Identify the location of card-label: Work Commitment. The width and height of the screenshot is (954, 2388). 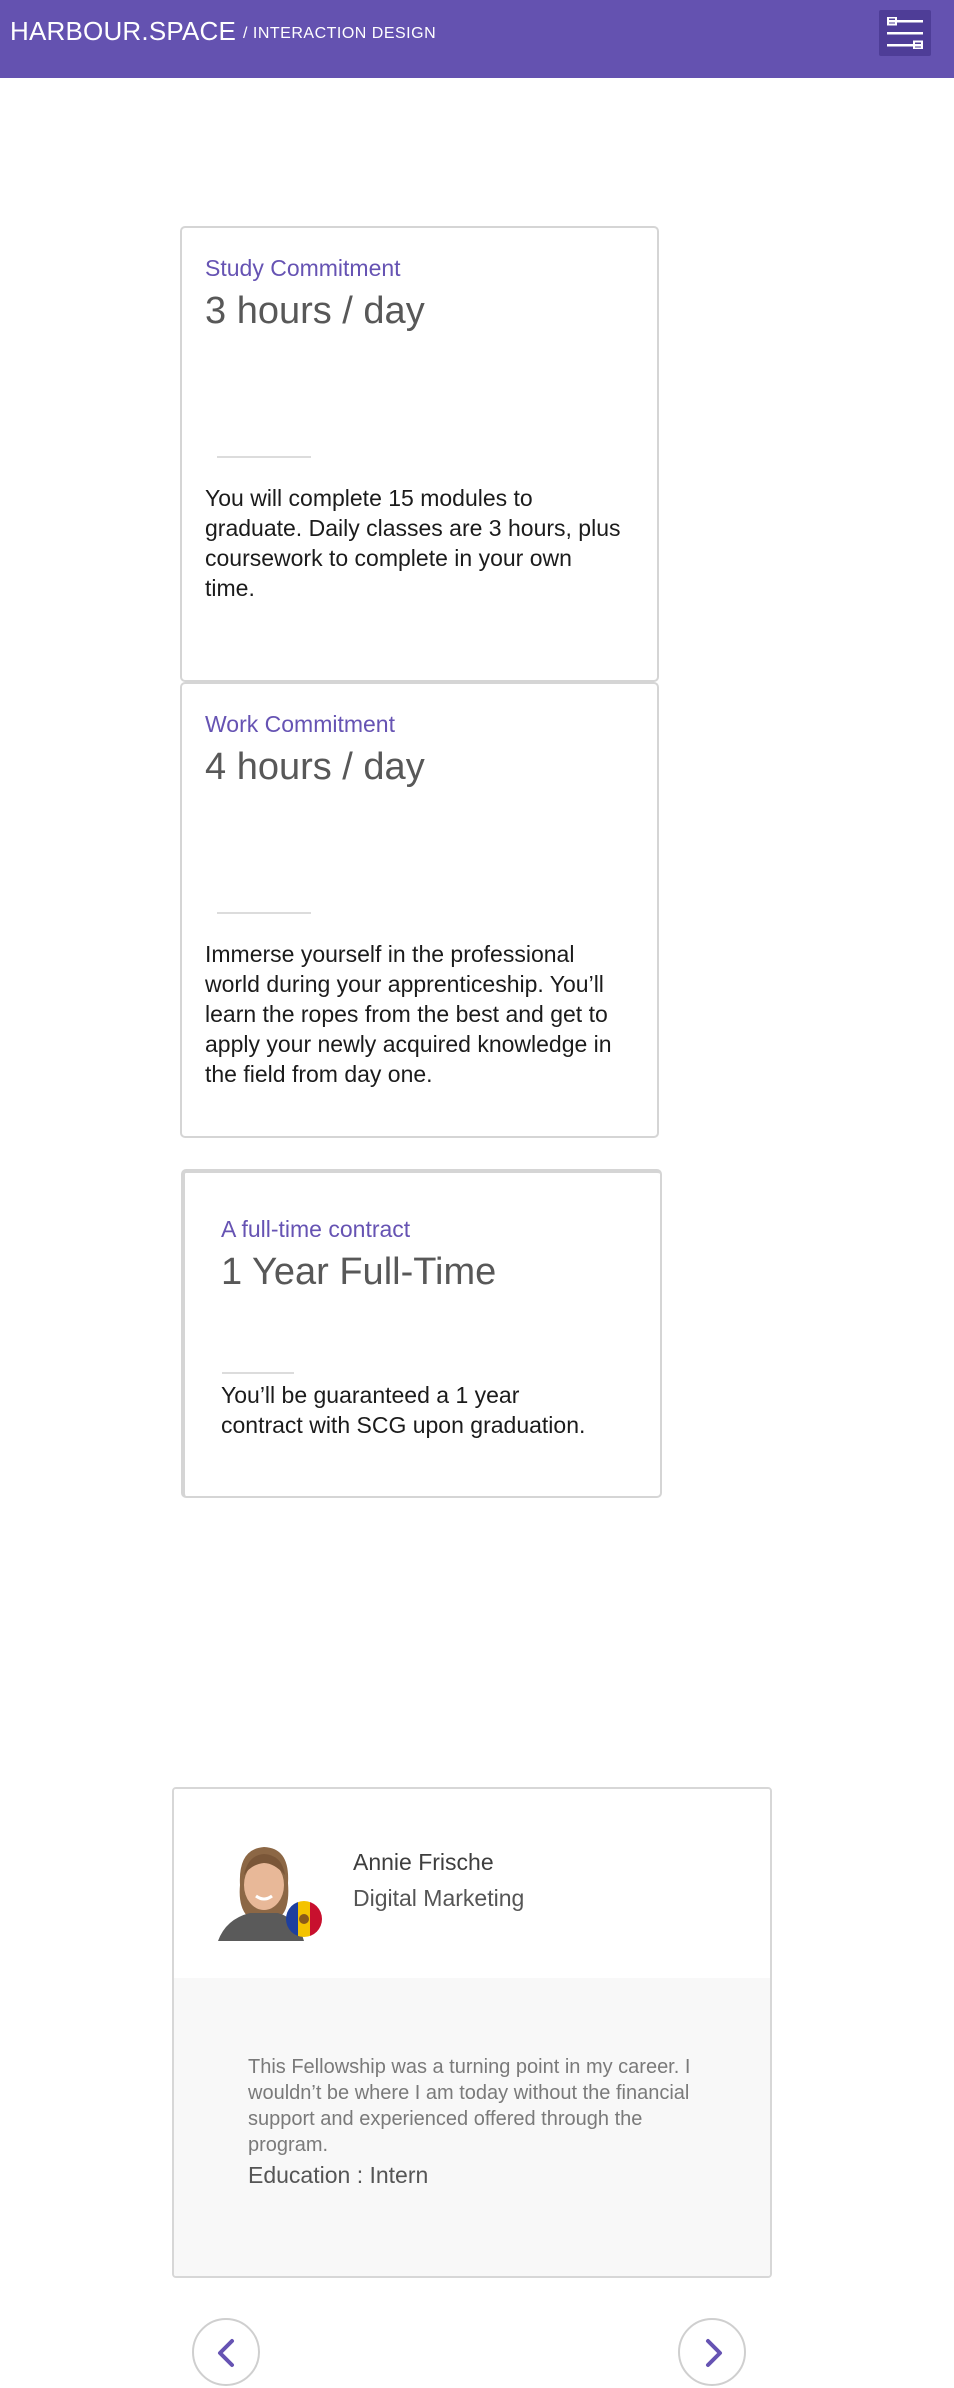
(300, 724).